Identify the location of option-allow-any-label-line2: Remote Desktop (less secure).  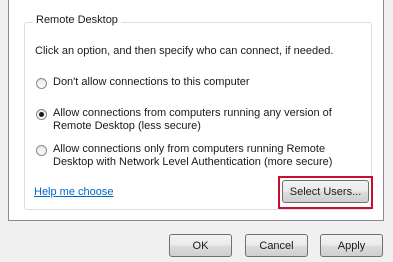
(127, 126).